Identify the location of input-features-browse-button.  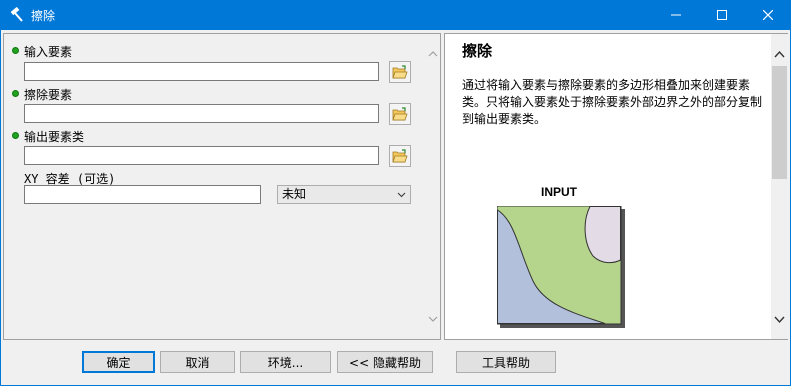
(400, 72).